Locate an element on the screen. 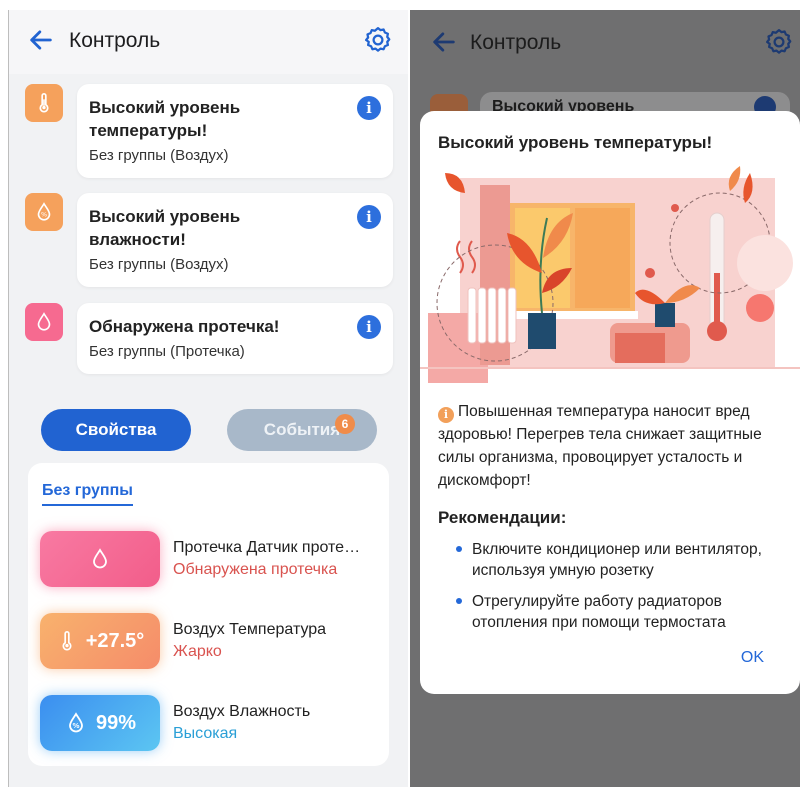  events-label: События is located at coordinates (302, 429).